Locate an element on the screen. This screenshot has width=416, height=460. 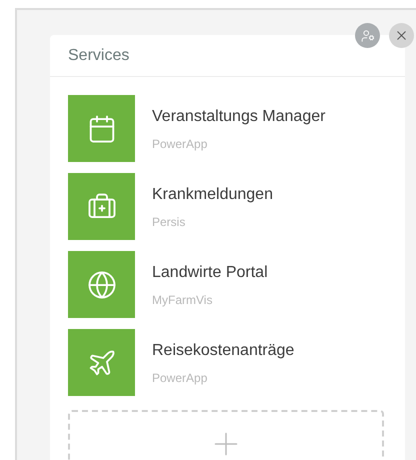
service-name: Veranstaltungs Manager is located at coordinates (239, 117).